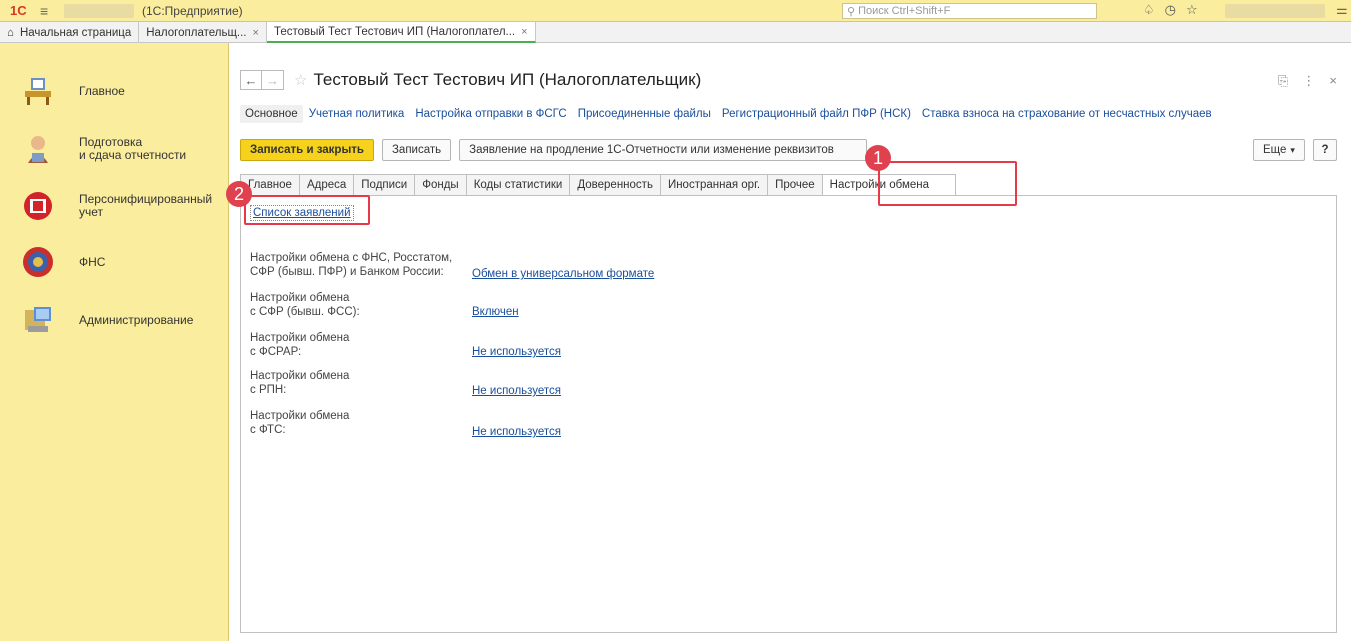  I want to click on highlight-exchange-tab, so click(947, 183).